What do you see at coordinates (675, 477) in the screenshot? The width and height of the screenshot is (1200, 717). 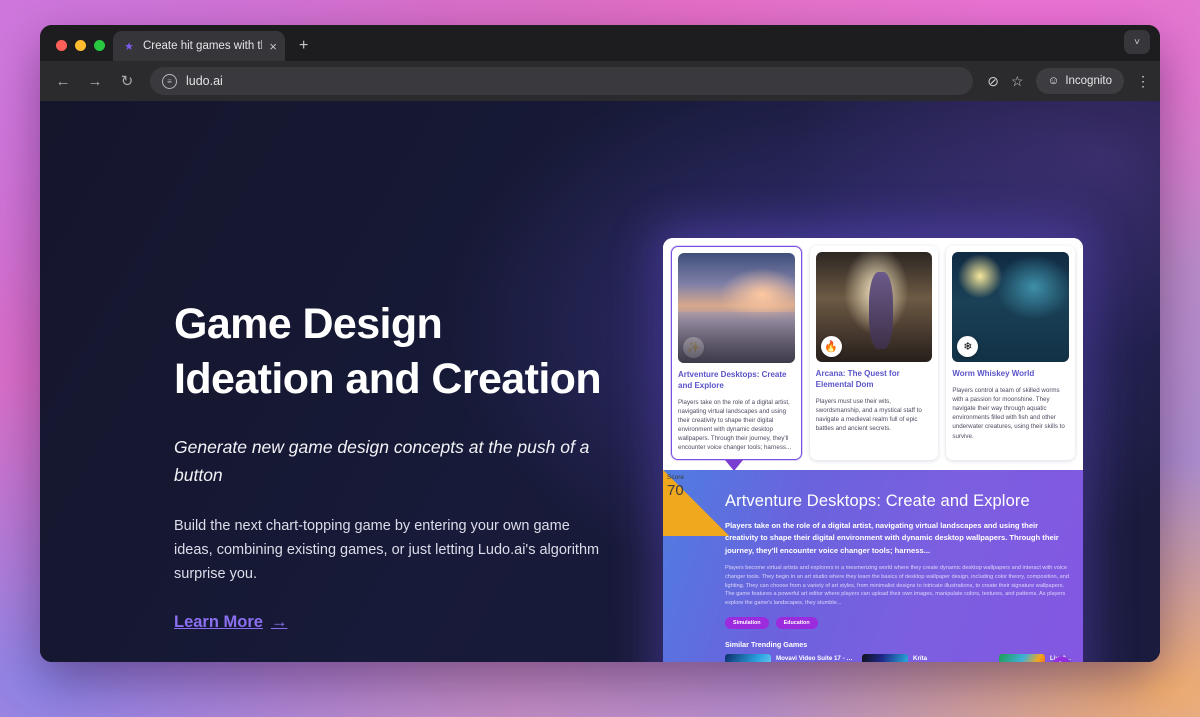 I see `score-label: Score` at bounding box center [675, 477].